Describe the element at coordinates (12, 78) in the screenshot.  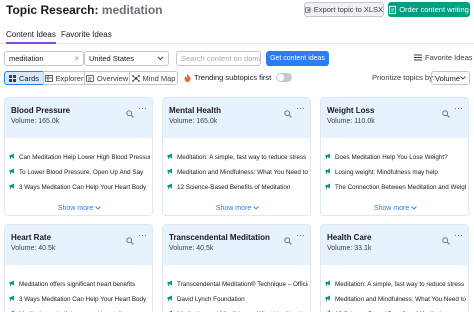
I see `grid-icon` at that location.